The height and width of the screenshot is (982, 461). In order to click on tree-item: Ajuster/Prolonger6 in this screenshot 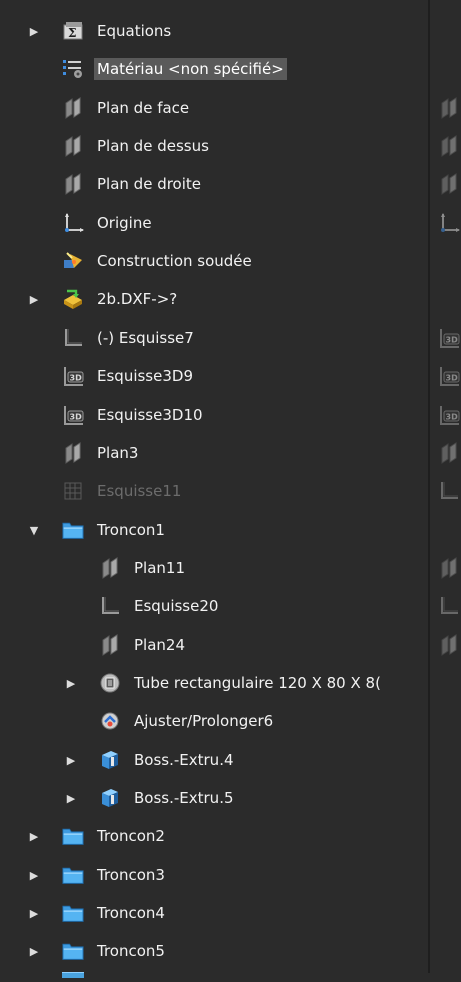, I will do `click(214, 721)`.